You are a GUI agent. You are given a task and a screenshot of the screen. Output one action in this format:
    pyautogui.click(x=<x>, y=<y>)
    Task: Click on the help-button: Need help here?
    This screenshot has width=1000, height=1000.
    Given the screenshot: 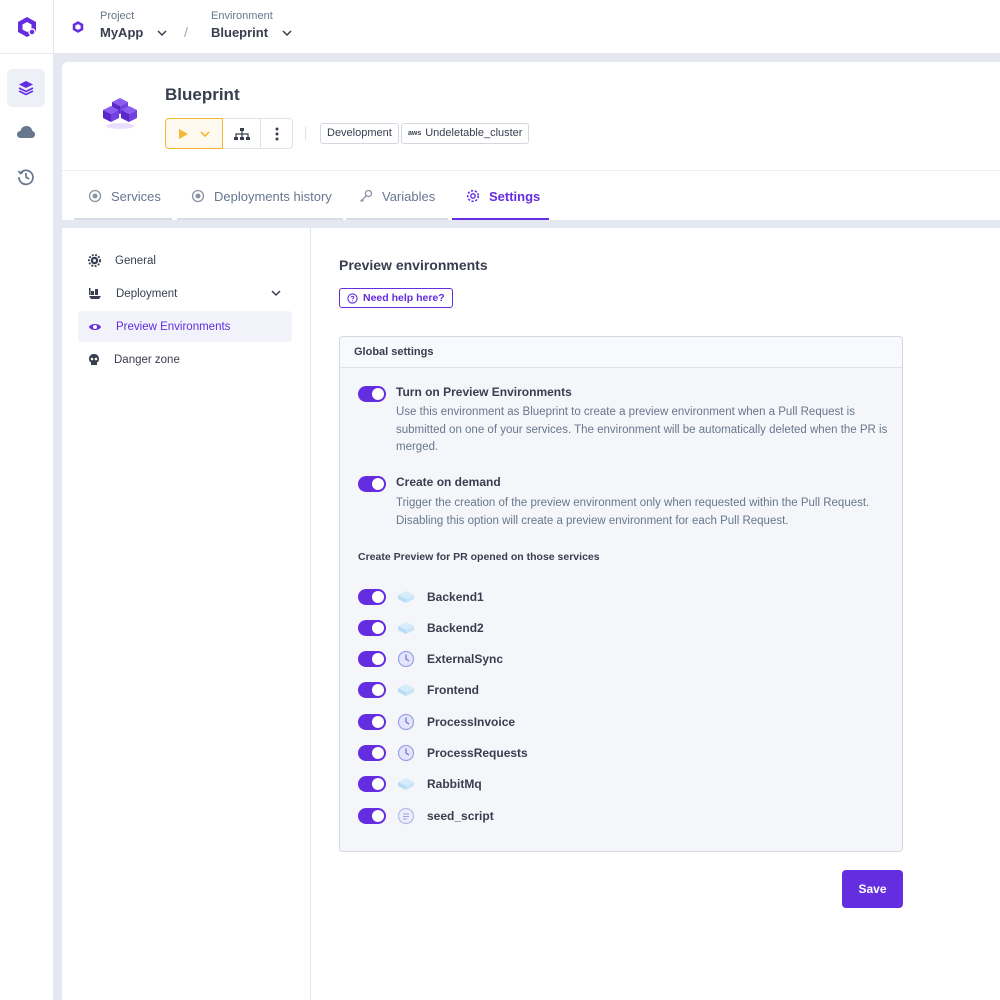 What is the action you would take?
    pyautogui.click(x=396, y=298)
    